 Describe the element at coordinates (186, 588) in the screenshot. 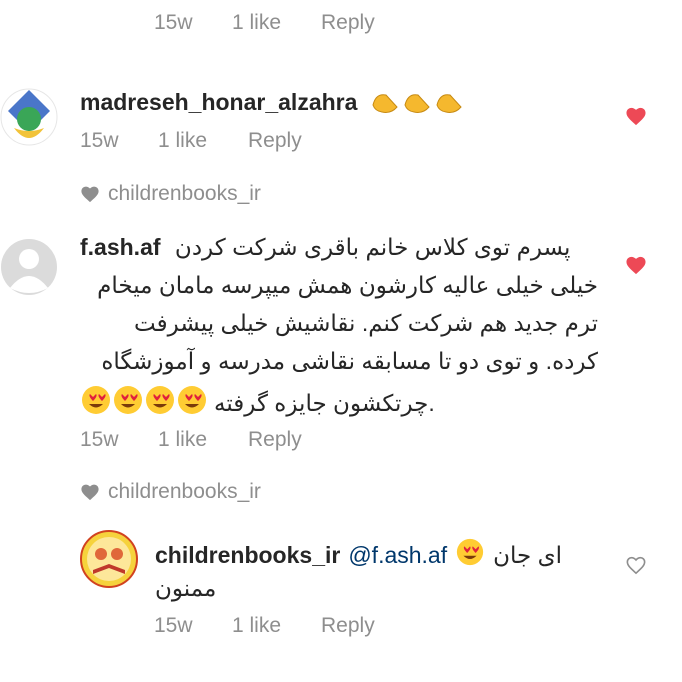

I see `reply-text: ممنون` at that location.